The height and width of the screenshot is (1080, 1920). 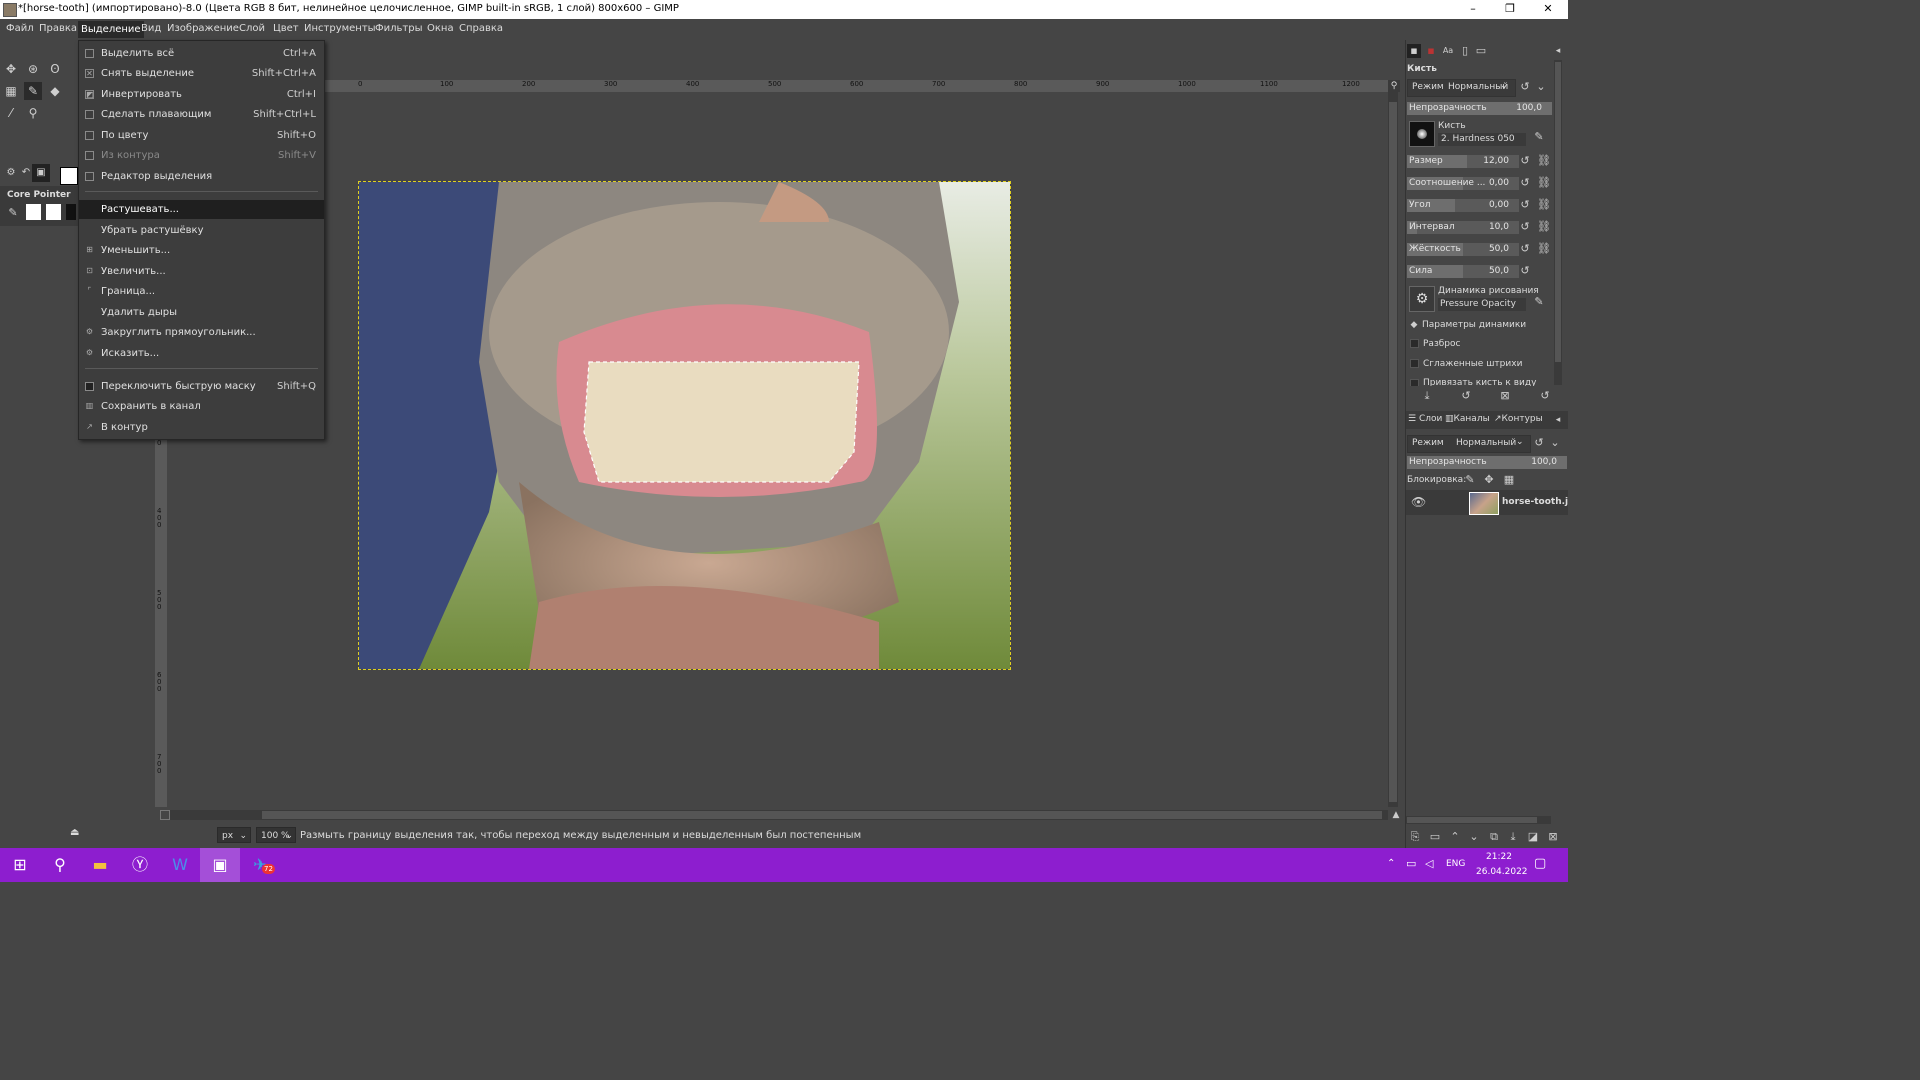 What do you see at coordinates (1473, 9) in the screenshot?
I see `minimize-button: –` at bounding box center [1473, 9].